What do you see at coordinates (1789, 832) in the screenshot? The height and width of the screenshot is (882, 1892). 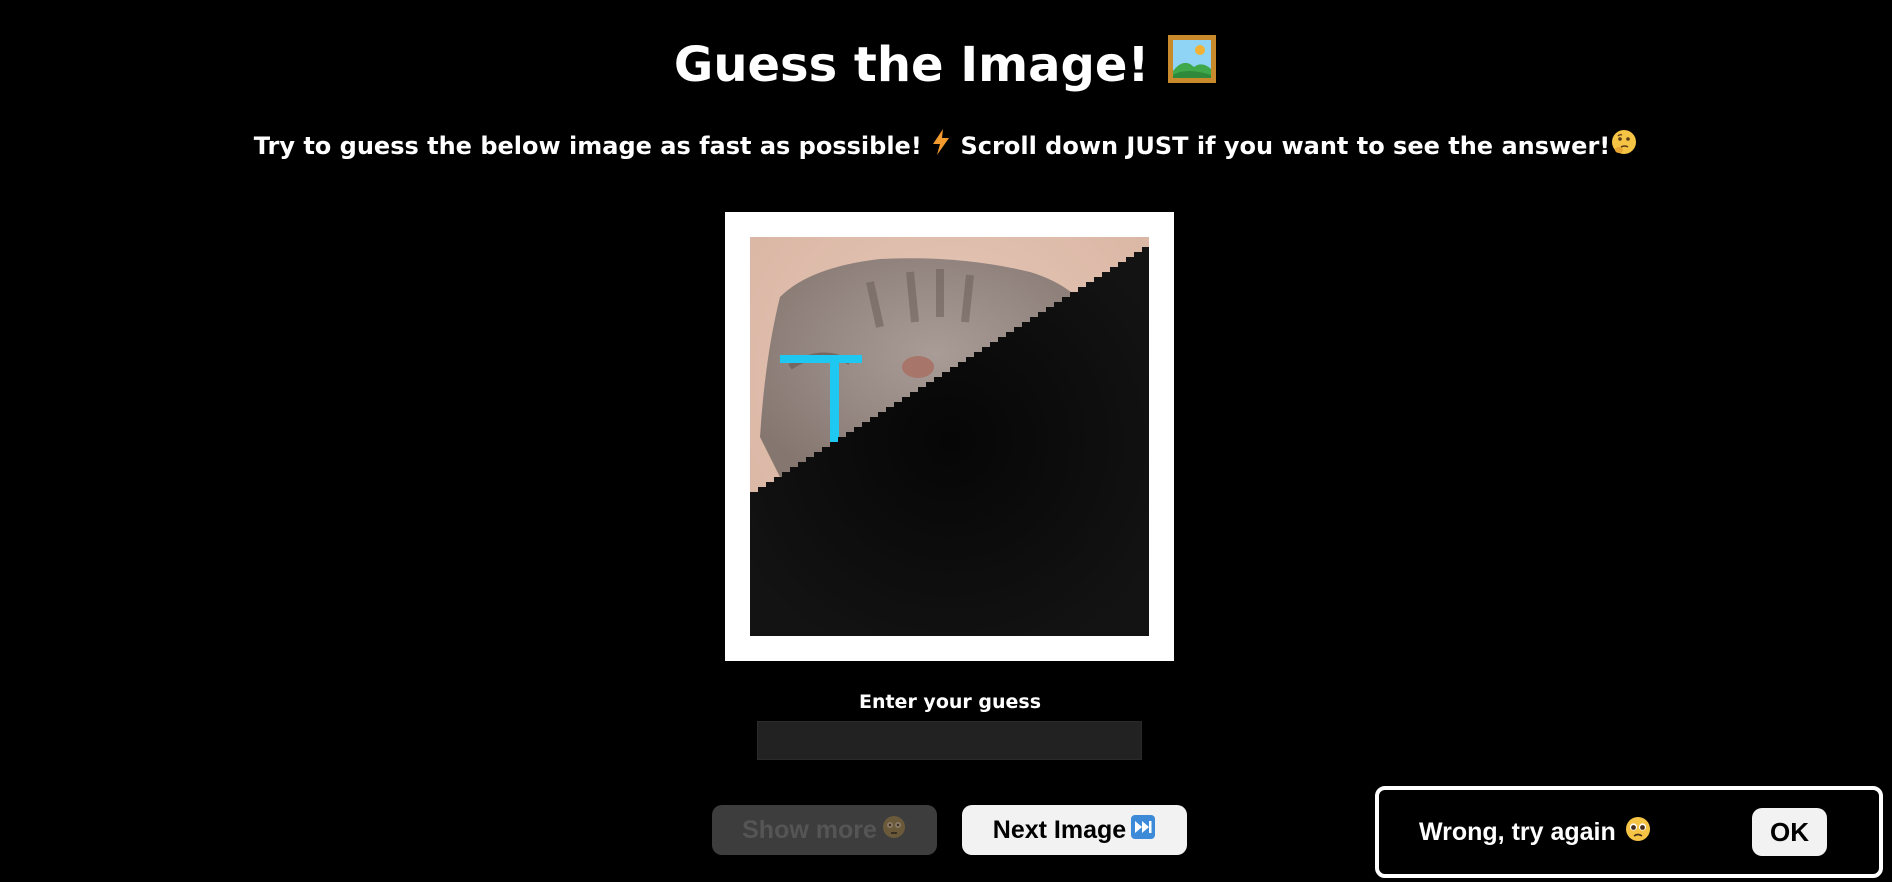 I see `toast-ok-button: OK` at bounding box center [1789, 832].